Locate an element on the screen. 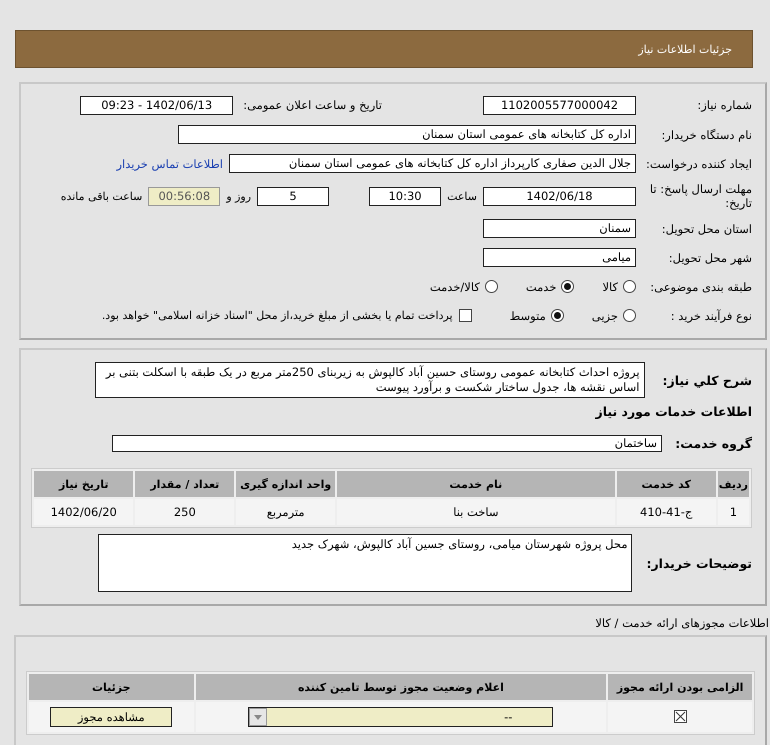  column-header: کد خدمت is located at coordinates (666, 484).